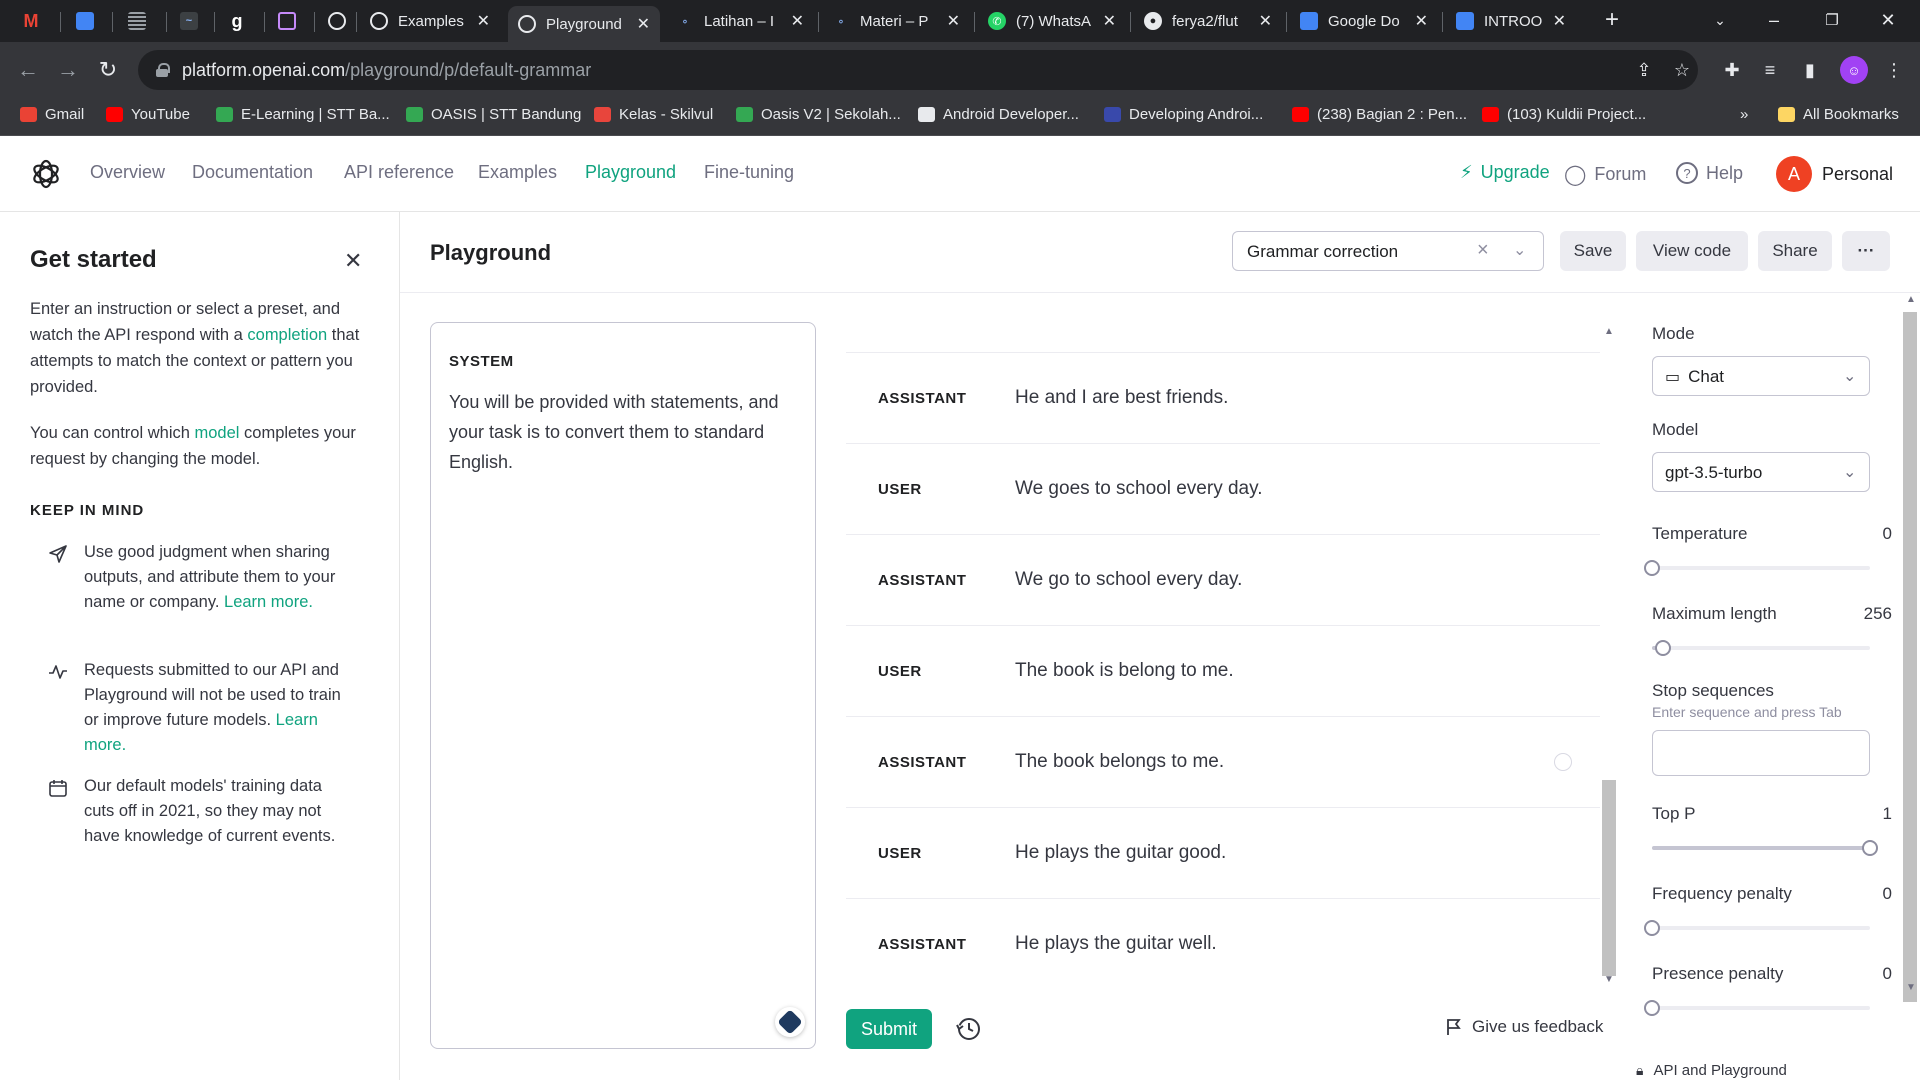 Image resolution: width=1920 pixels, height=1080 pixels. Describe the element at coordinates (1770, 70) in the screenshot. I see `media-control-icon: ≡` at that location.